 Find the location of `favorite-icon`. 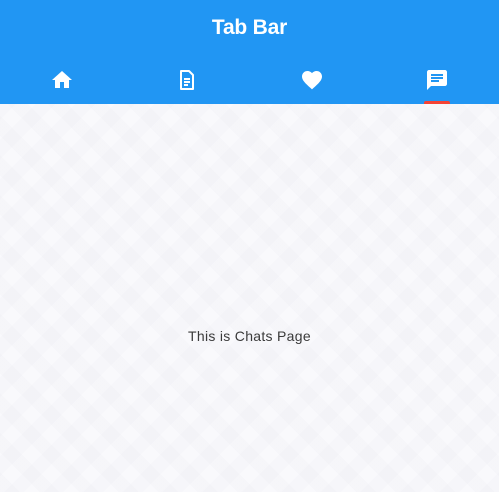

favorite-icon is located at coordinates (312, 80).